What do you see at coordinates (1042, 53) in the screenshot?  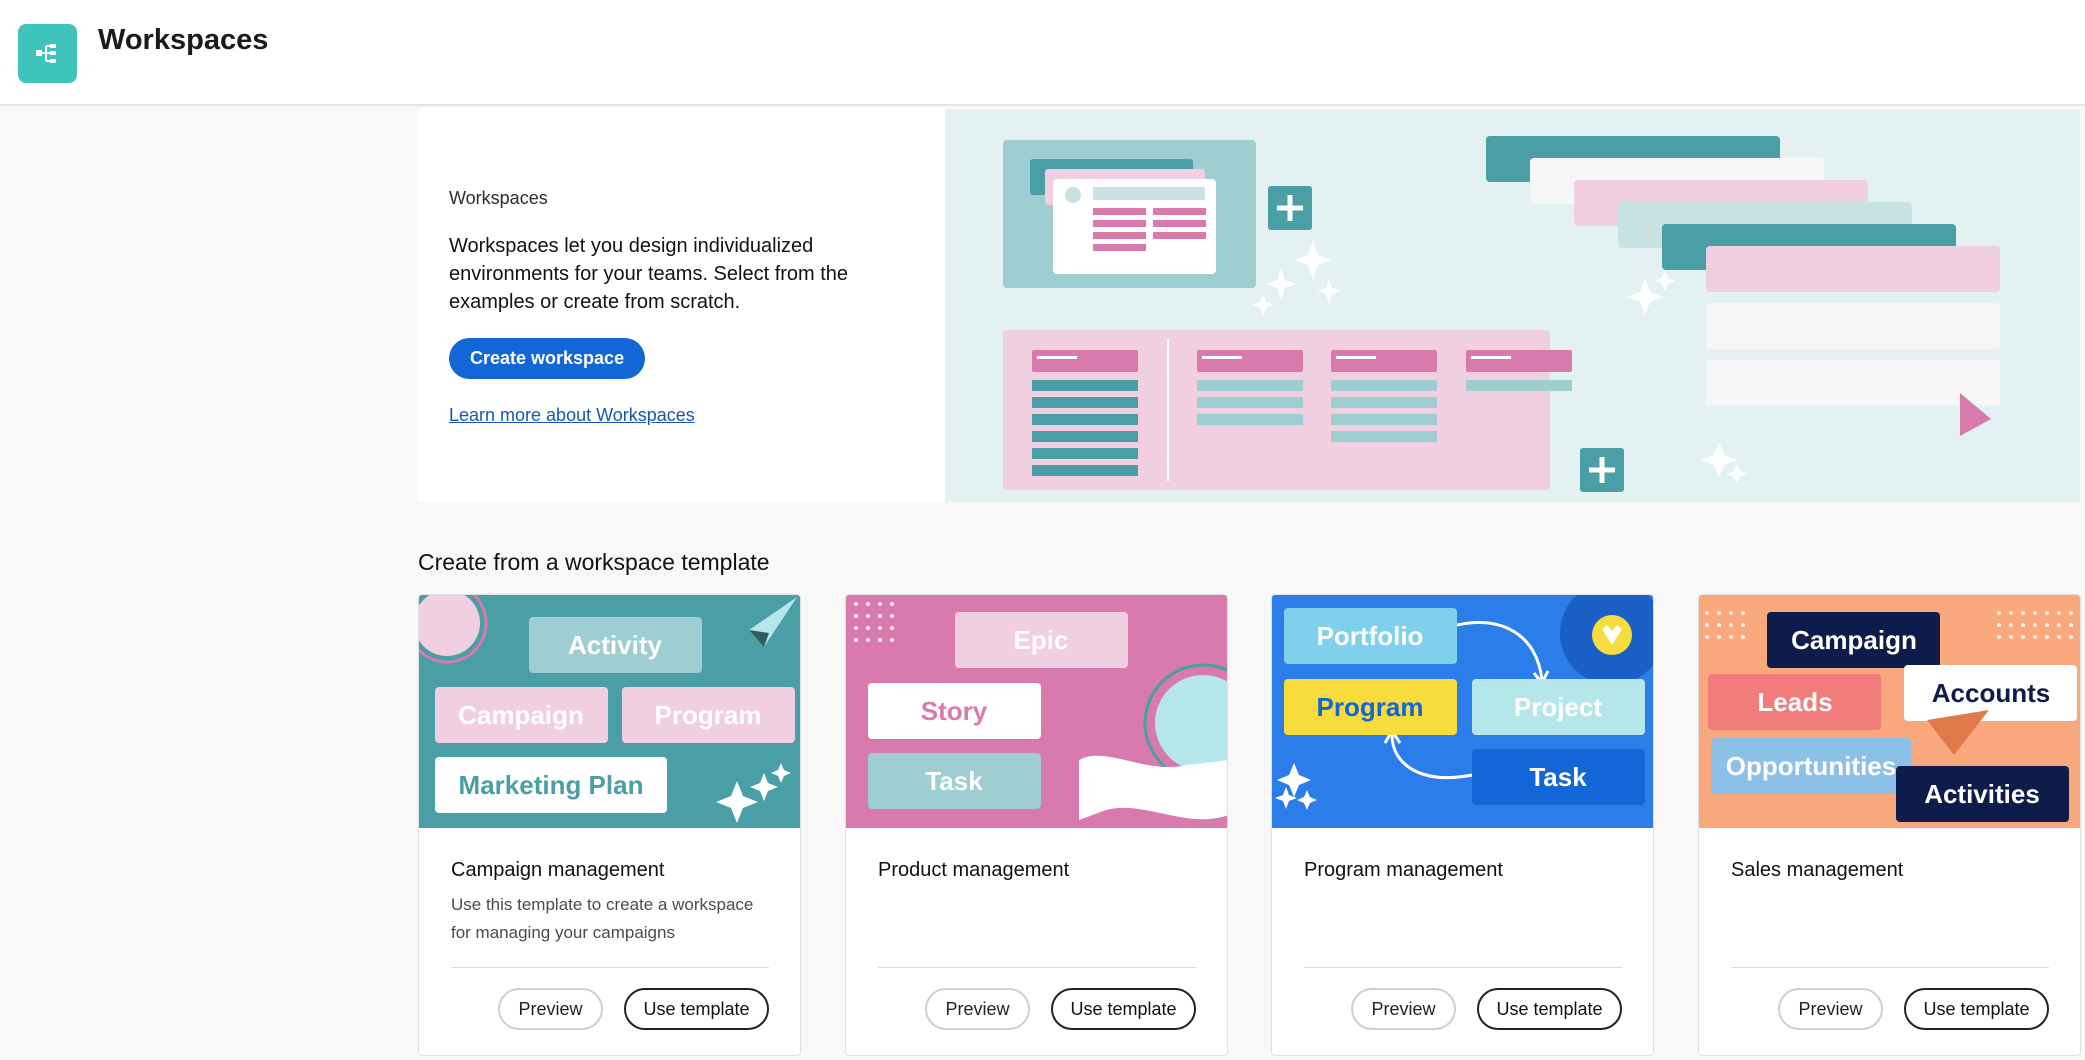 I see `top-bar: Workspaces` at bounding box center [1042, 53].